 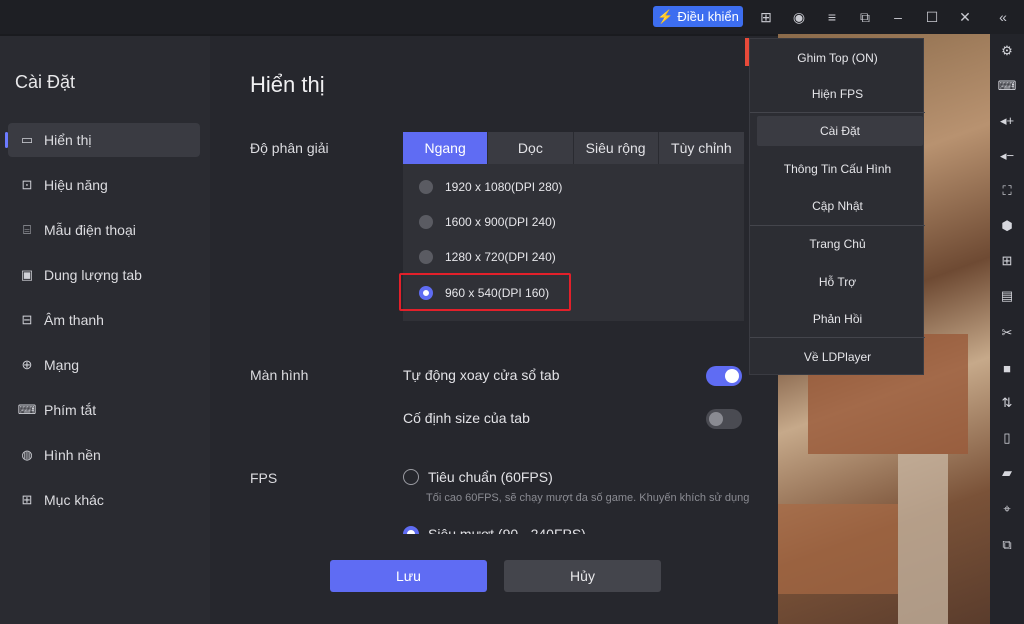 What do you see at coordinates (507, 530) in the screenshot?
I see `fps-smooth-label: Siêu mượt (90 - 240FPS)` at bounding box center [507, 530].